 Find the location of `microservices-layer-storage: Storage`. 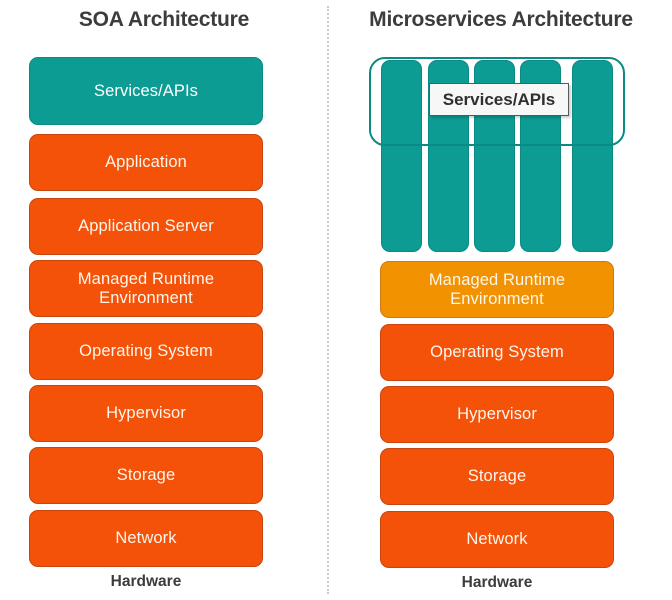

microservices-layer-storage: Storage is located at coordinates (497, 476).